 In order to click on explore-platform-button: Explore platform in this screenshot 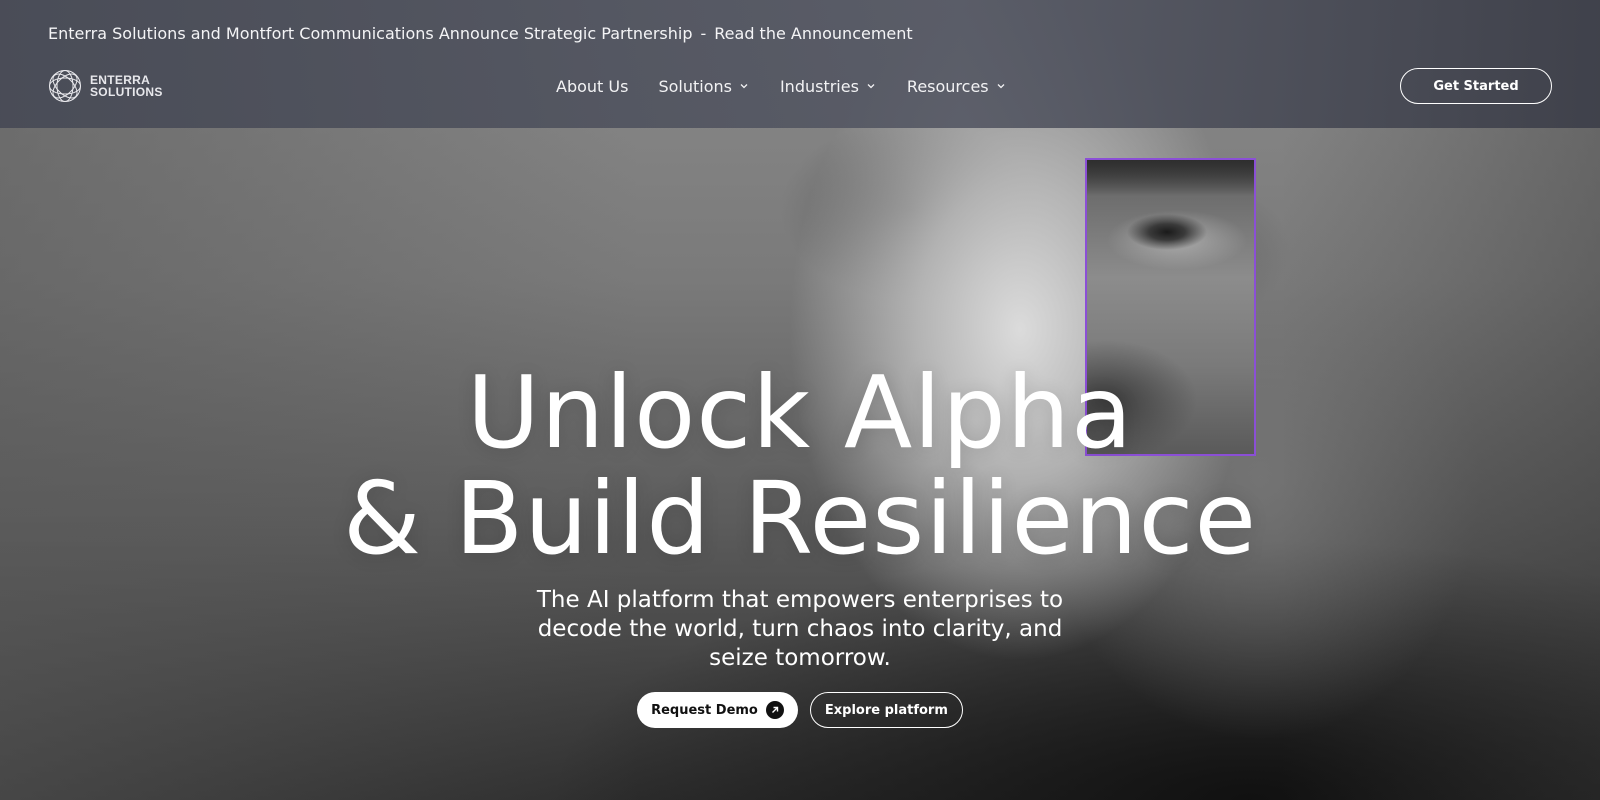, I will do `click(886, 710)`.